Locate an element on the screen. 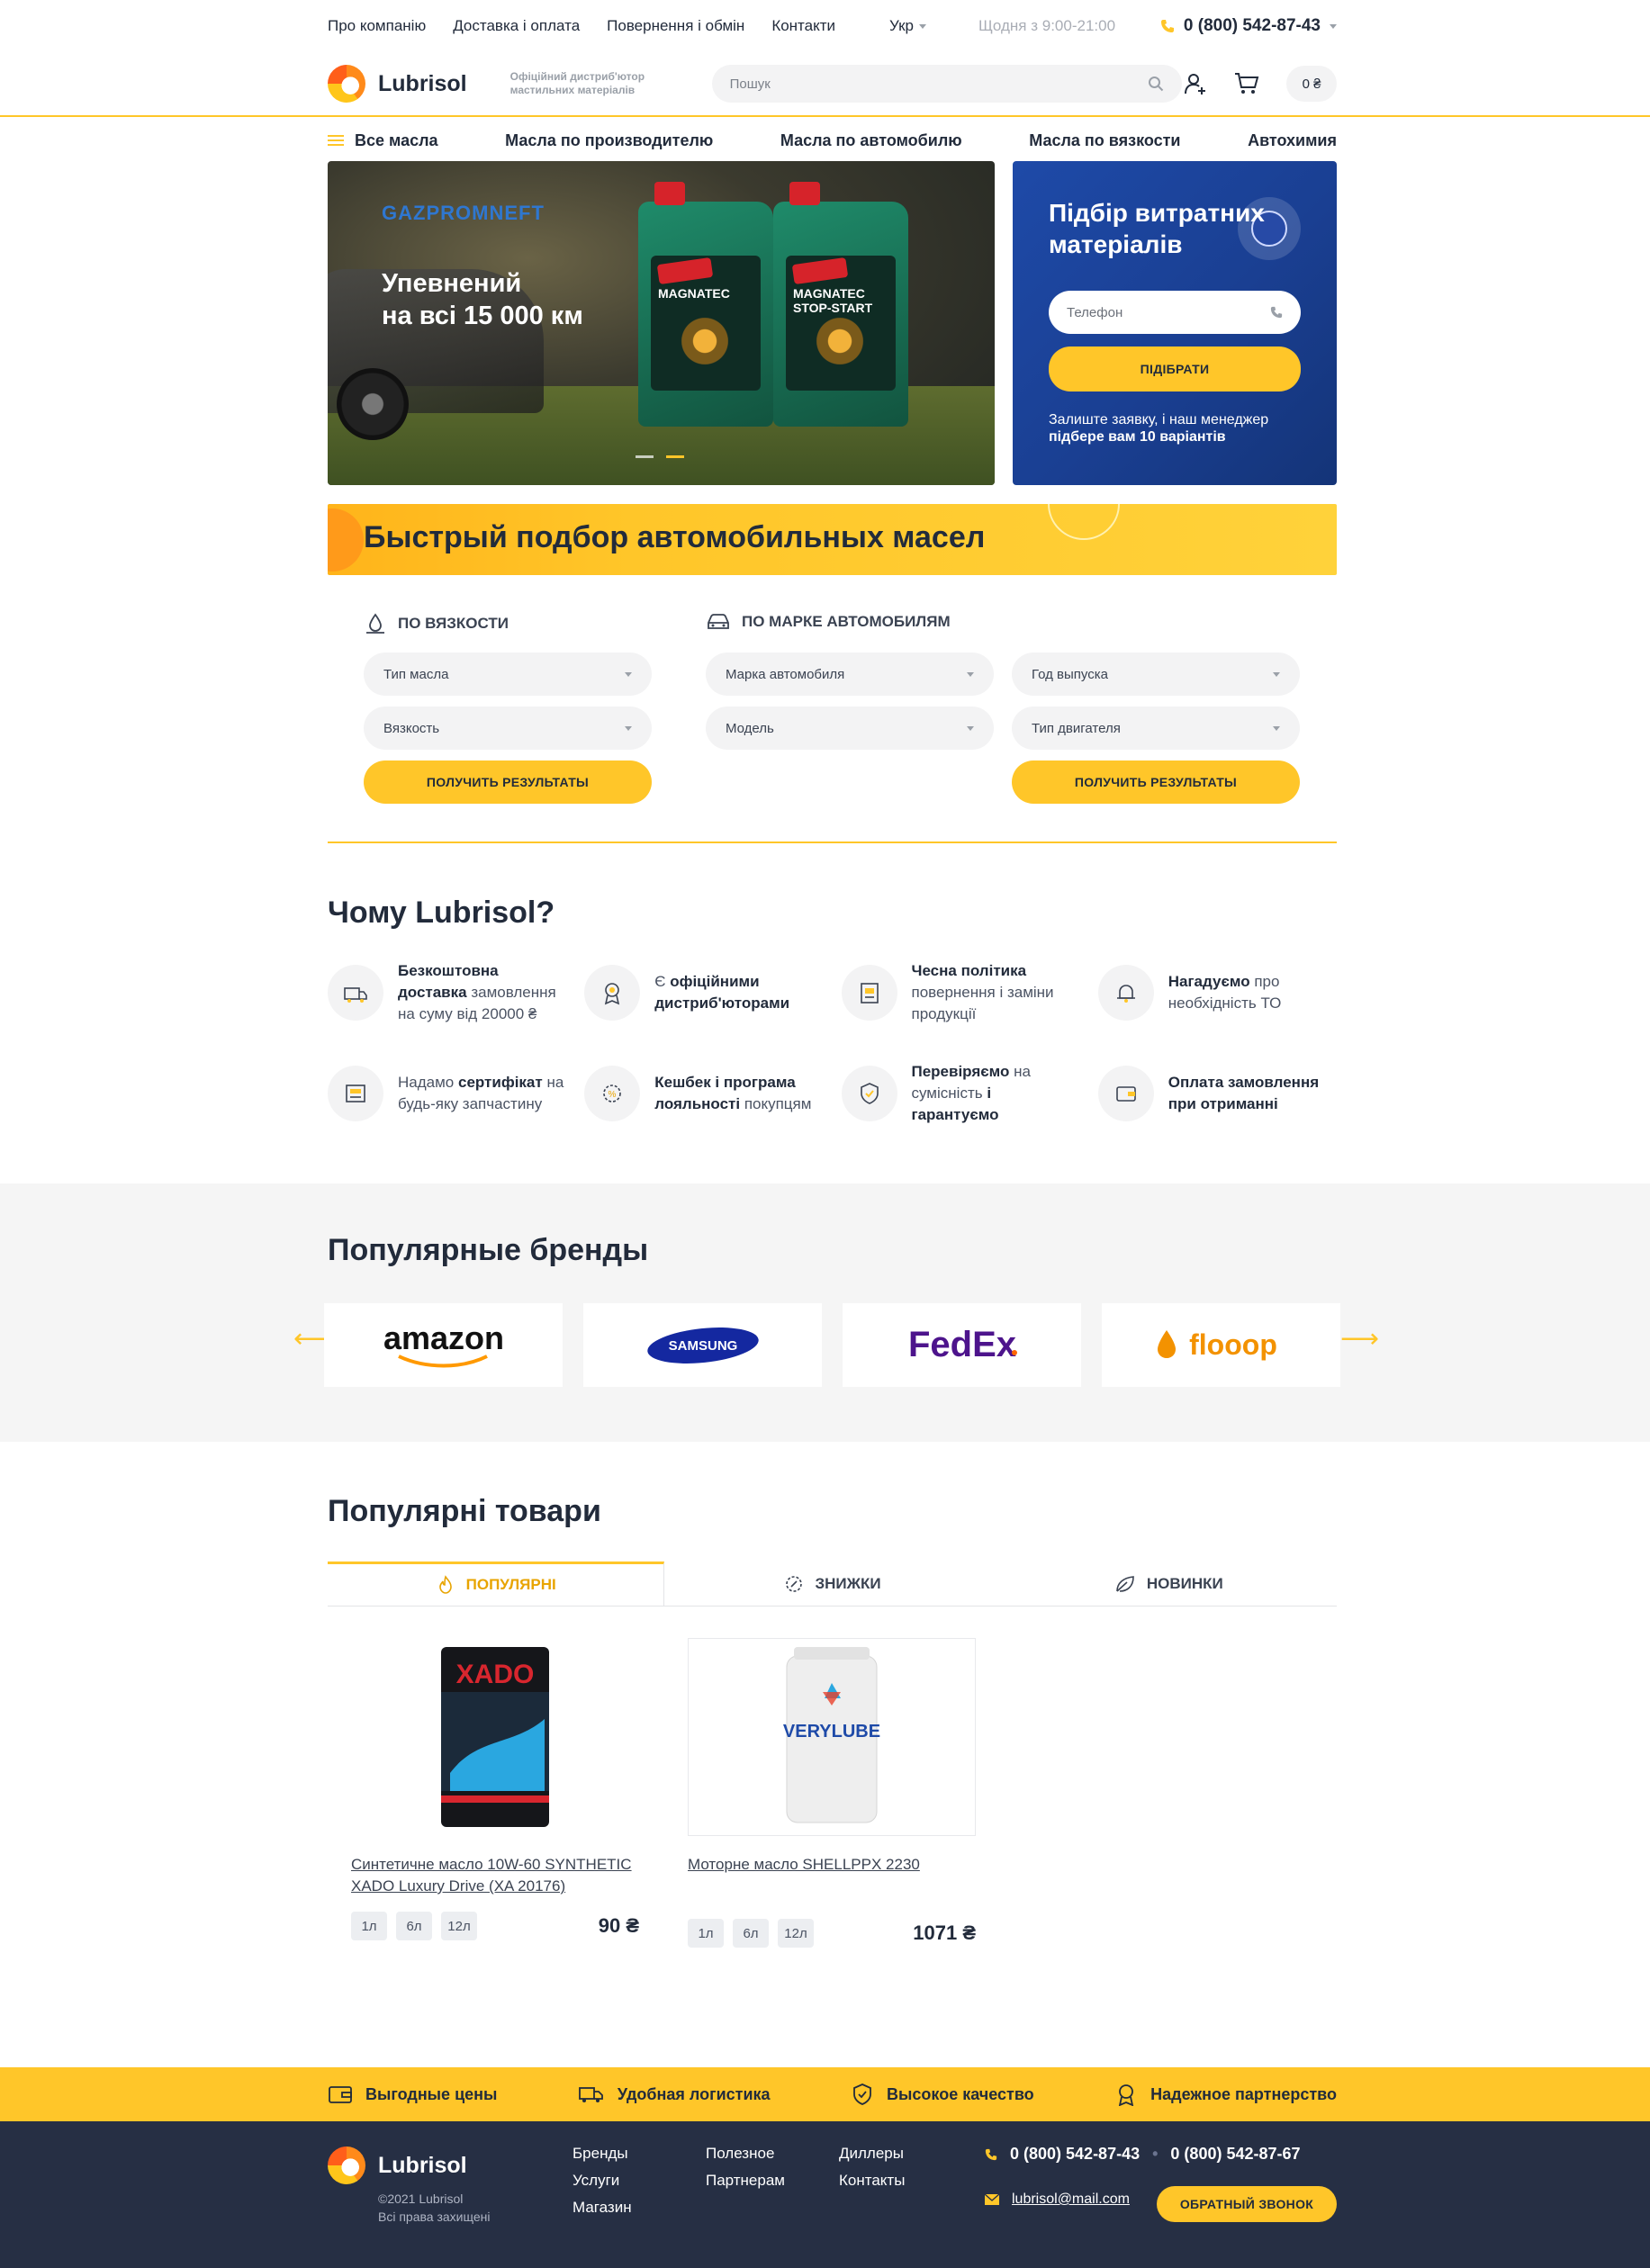 This screenshot has height=2268, width=1650. filter-viscosity-heading: ПО ВЯЗКОСТИ is located at coordinates (436, 624).